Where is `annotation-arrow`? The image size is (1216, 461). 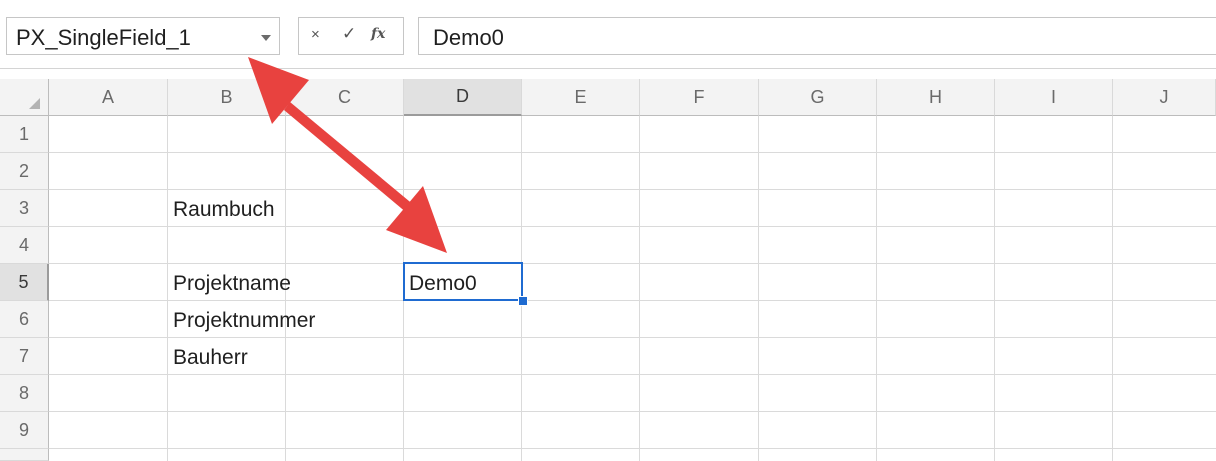 annotation-arrow is located at coordinates (347, 155).